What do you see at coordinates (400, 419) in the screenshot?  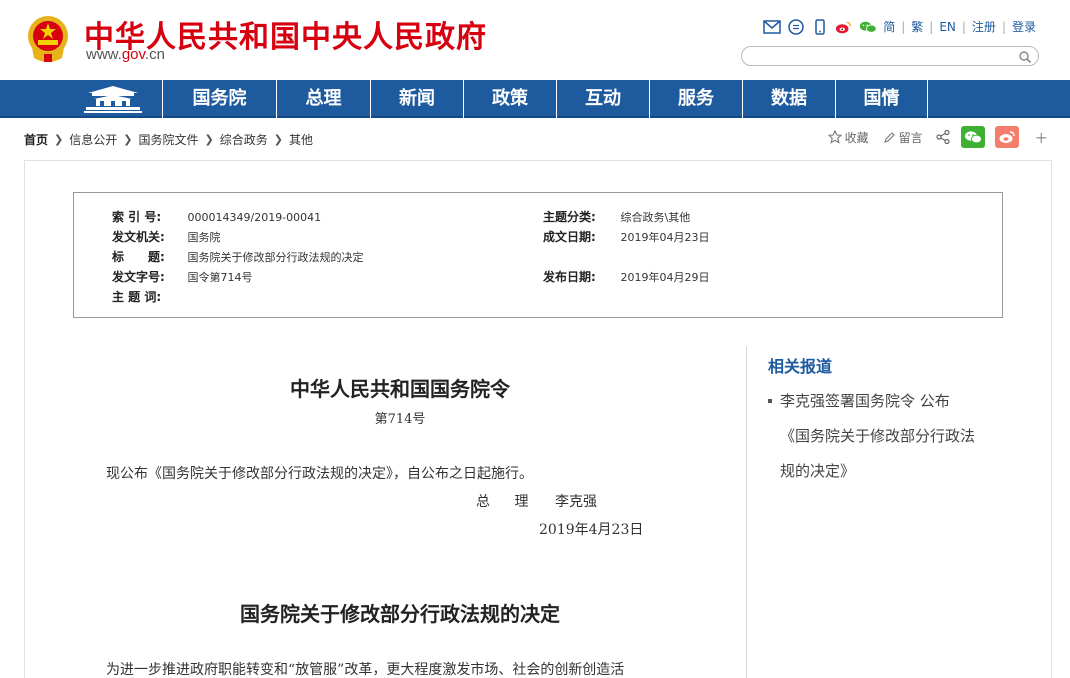 I see `decree-number: 第714号` at bounding box center [400, 419].